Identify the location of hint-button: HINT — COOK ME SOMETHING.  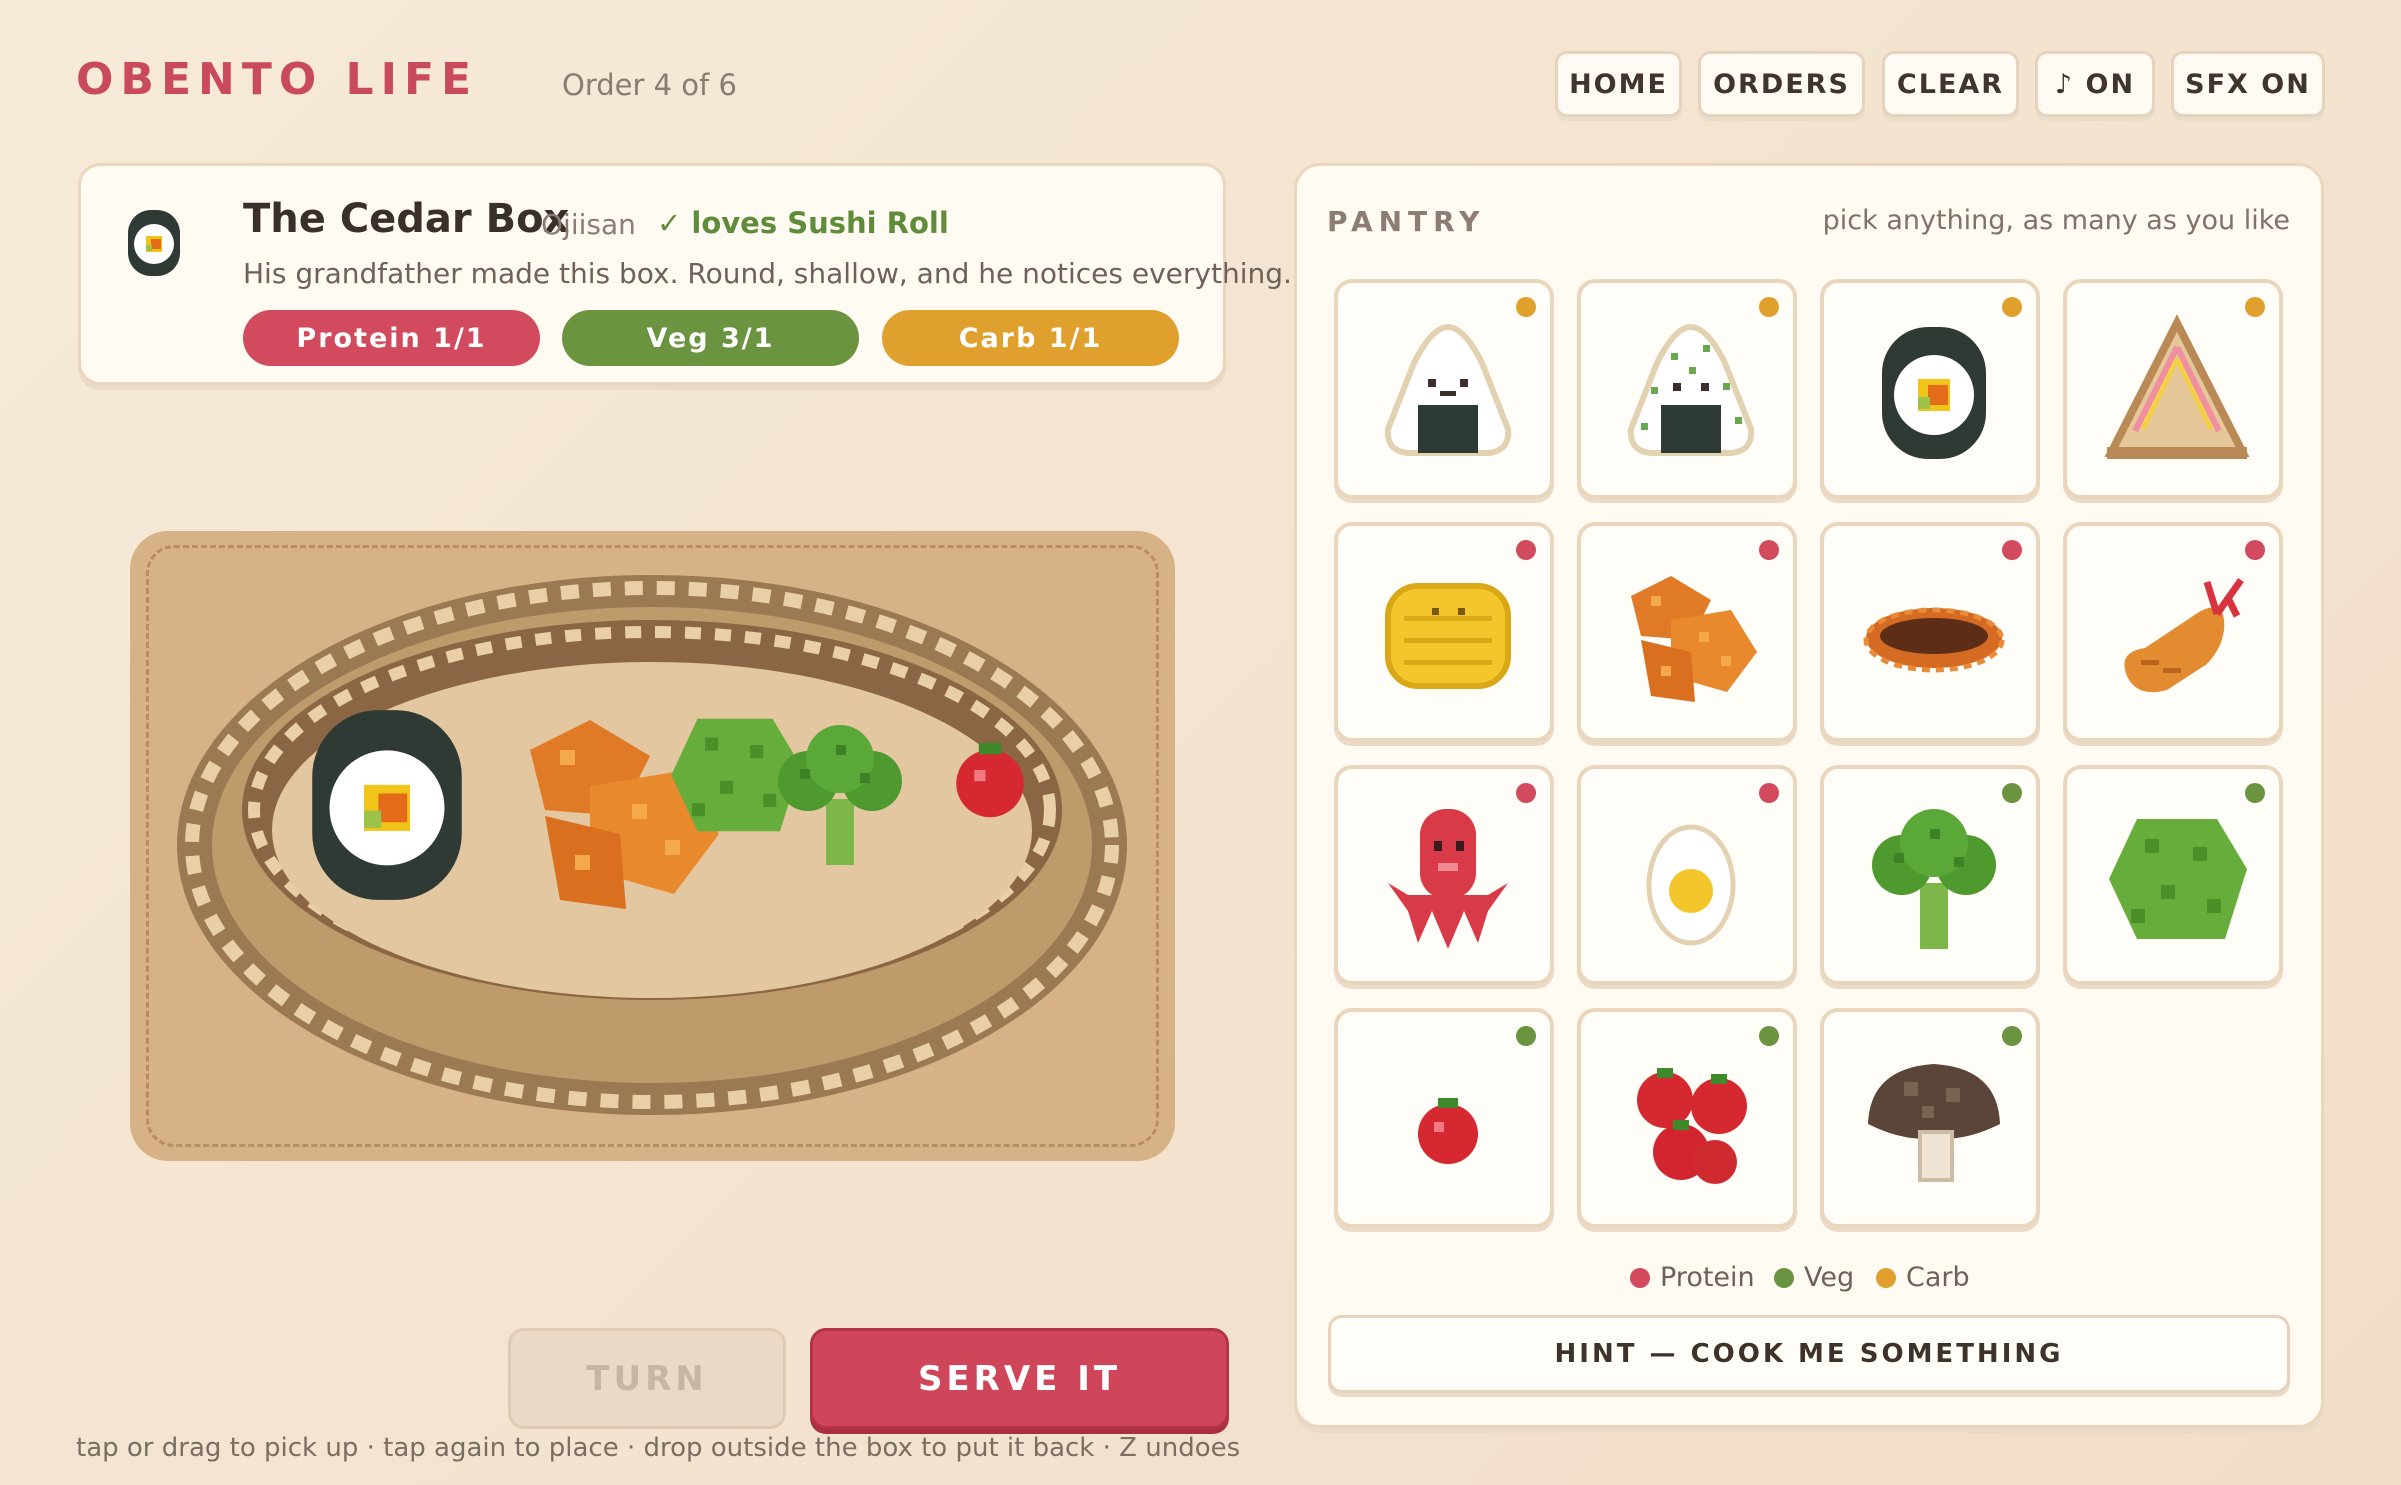
(1809, 1354).